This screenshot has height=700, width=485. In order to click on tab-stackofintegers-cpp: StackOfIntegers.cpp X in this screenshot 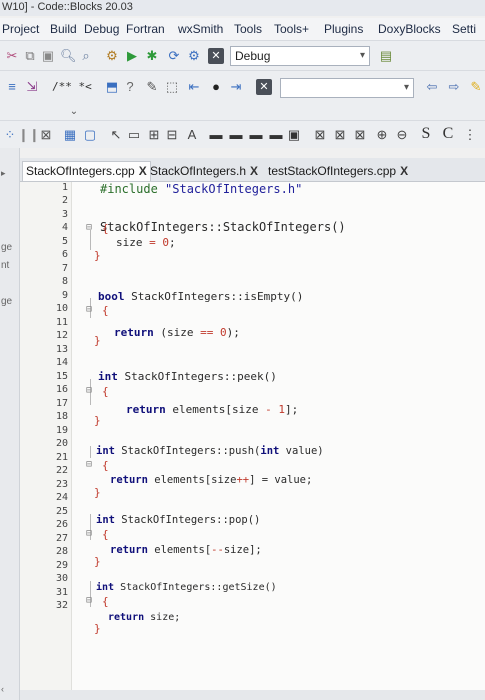, I will do `click(86, 171)`.